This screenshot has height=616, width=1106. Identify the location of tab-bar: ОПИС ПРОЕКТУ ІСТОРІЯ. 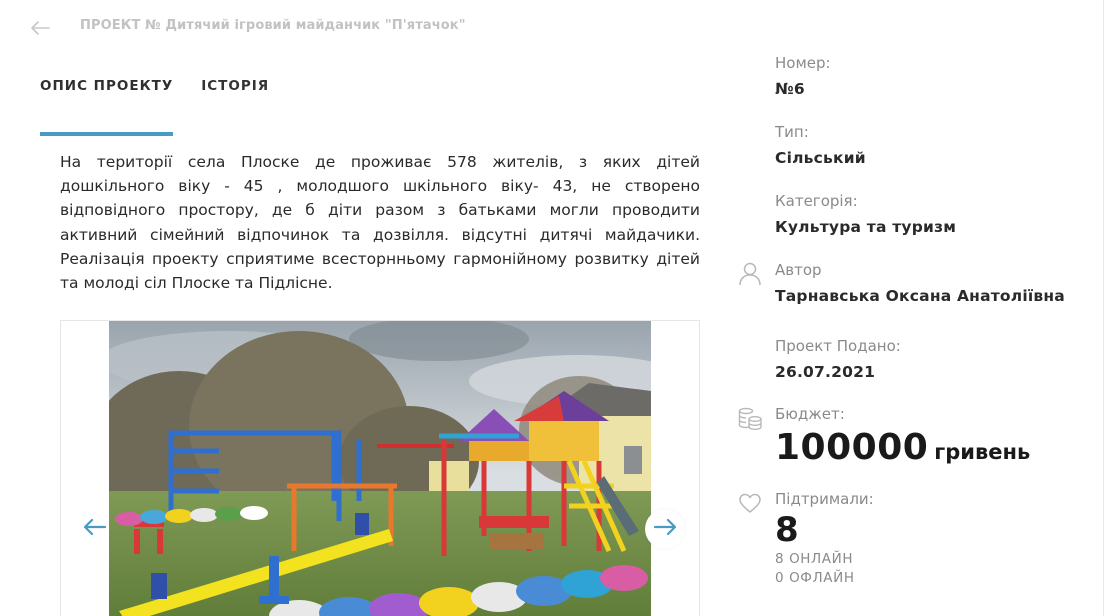
(168, 107).